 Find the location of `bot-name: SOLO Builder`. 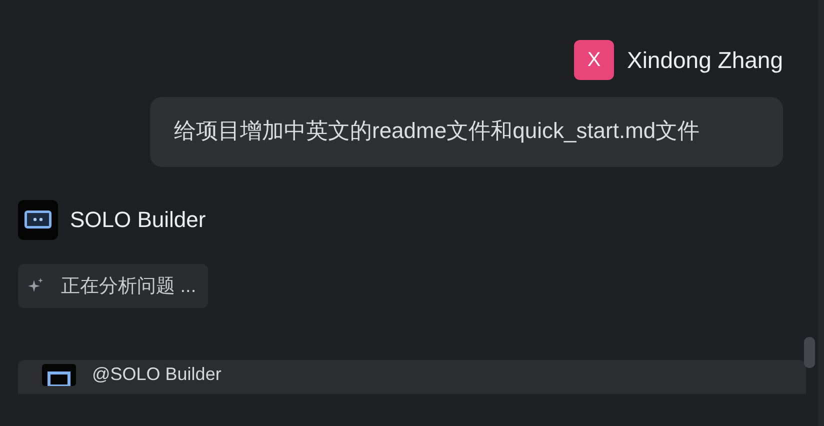

bot-name: SOLO Builder is located at coordinates (138, 220).